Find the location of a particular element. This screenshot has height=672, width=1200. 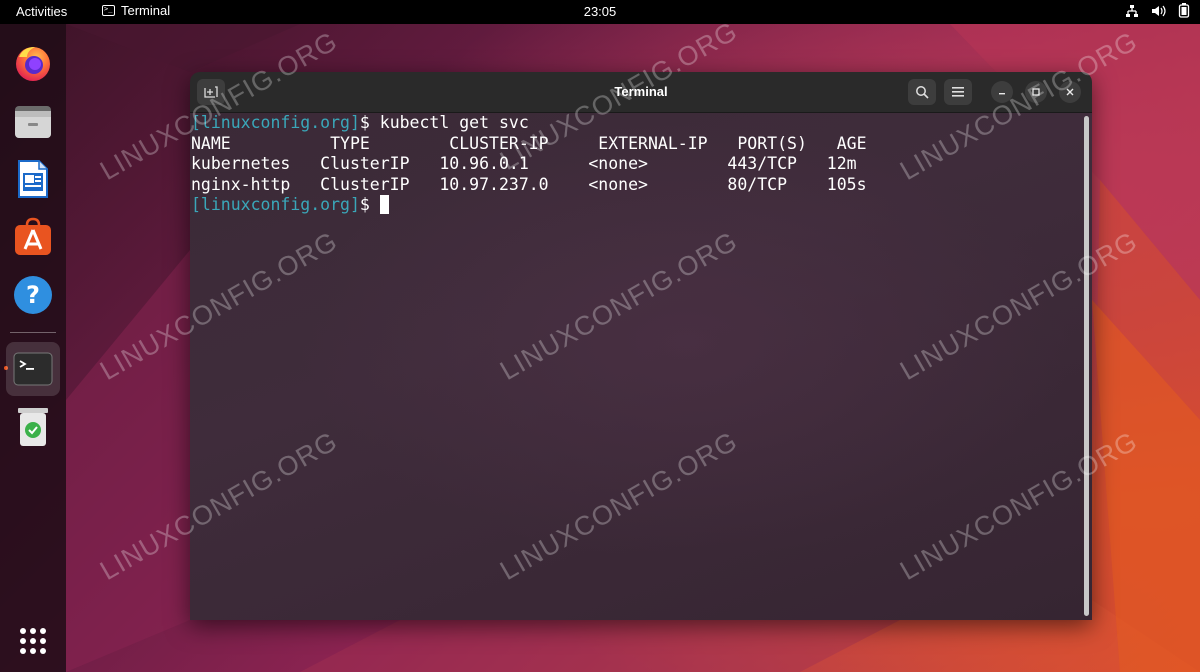

minimize-button is located at coordinates (1002, 92).